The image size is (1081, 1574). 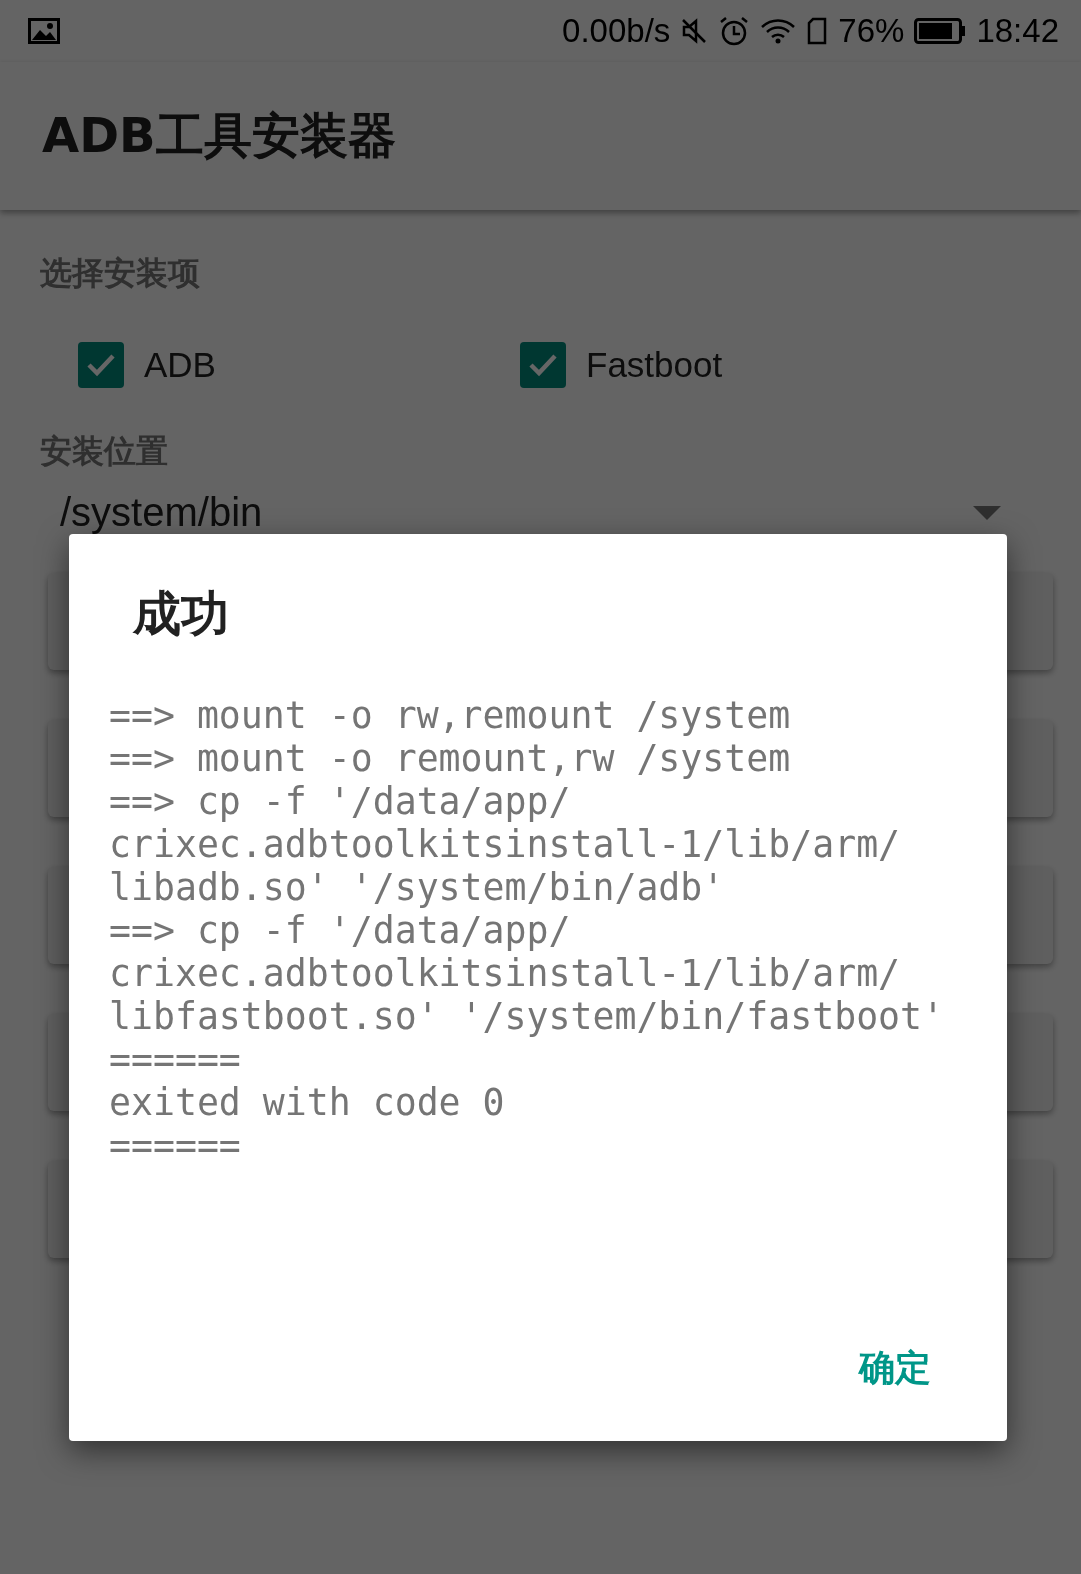 I want to click on clock-time: 18:42, so click(x=1017, y=31).